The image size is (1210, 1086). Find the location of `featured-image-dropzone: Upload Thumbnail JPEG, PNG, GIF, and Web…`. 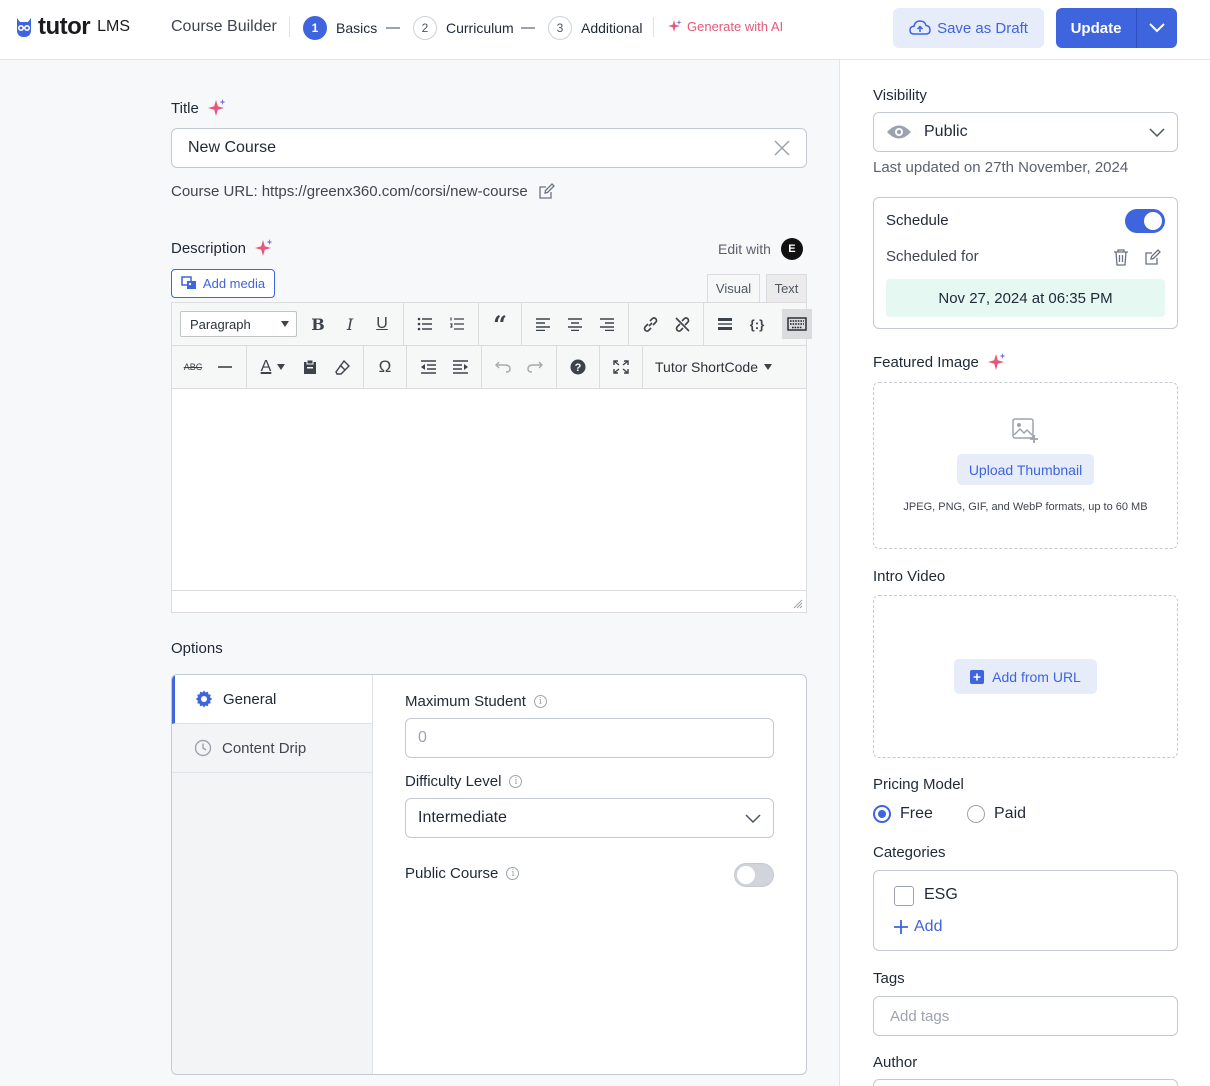

featured-image-dropzone: Upload Thumbnail JPEG, PNG, GIF, and Web… is located at coordinates (1025, 465).